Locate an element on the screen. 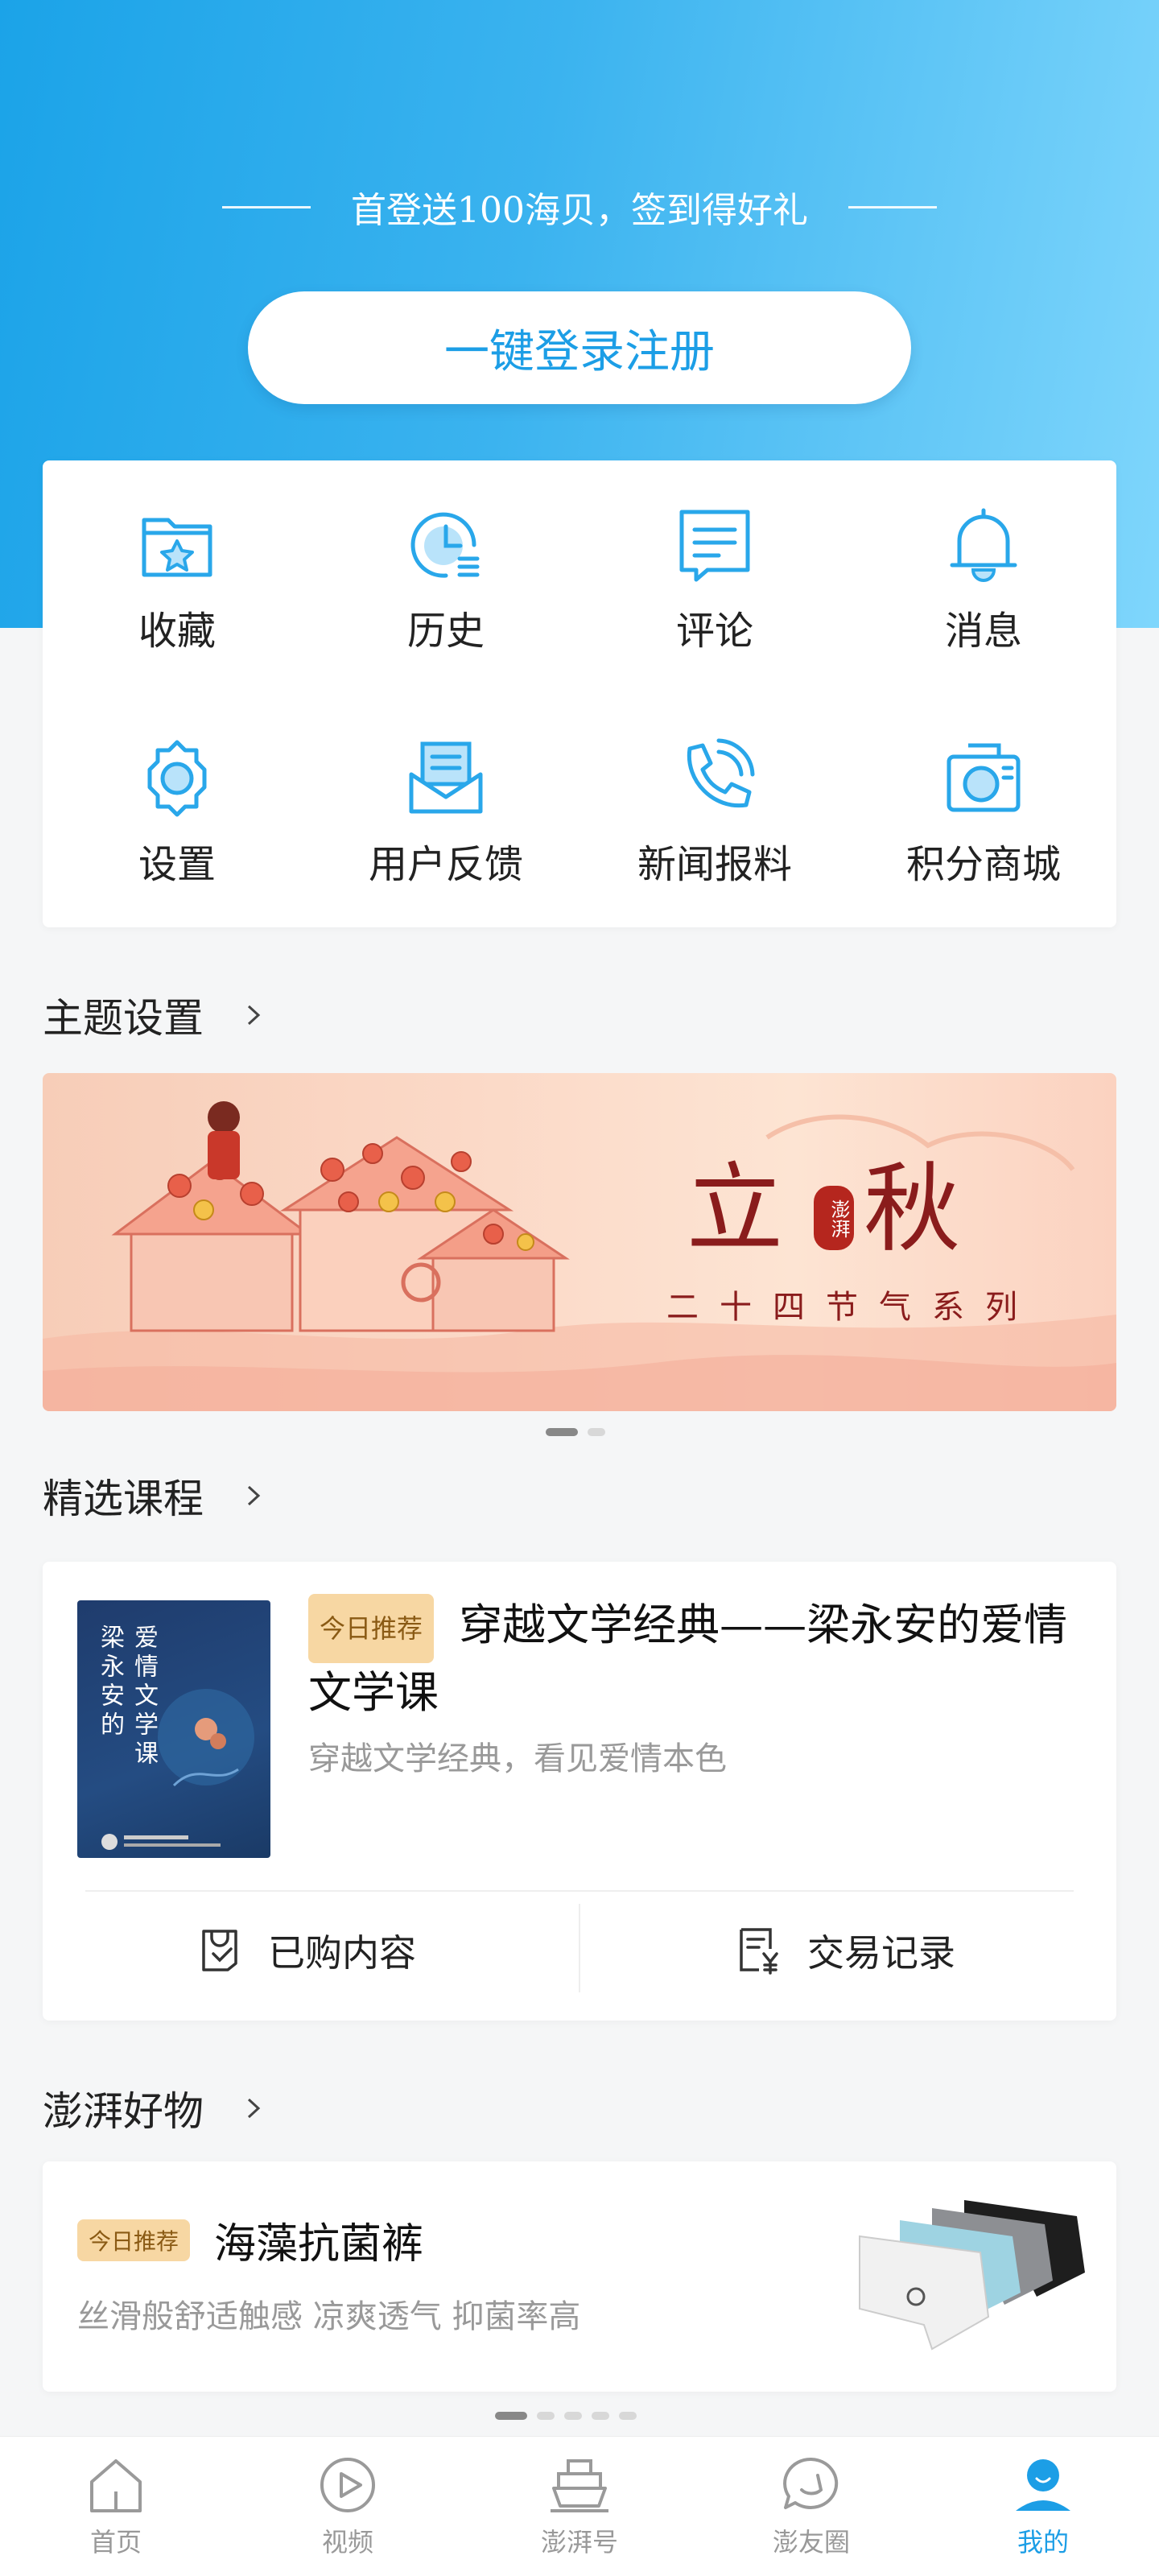 This screenshot has width=1159, height=2576. bell-icon is located at coordinates (983, 545).